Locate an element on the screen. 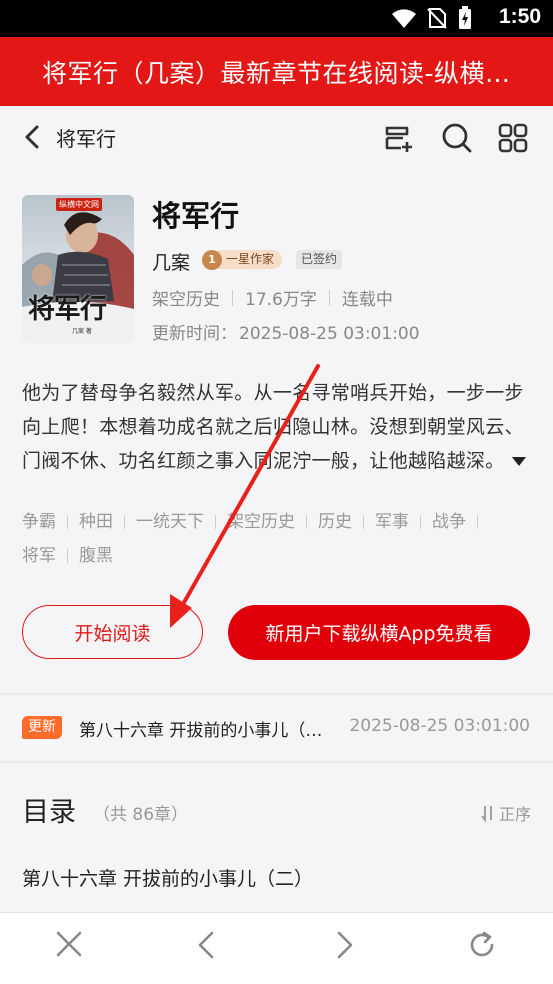 This screenshot has height=984, width=553. latest-chapter-row: 更新 第八十六章 开拔前的小事儿（二） 2025-08-25 03:01:00 is located at coordinates (276, 728).